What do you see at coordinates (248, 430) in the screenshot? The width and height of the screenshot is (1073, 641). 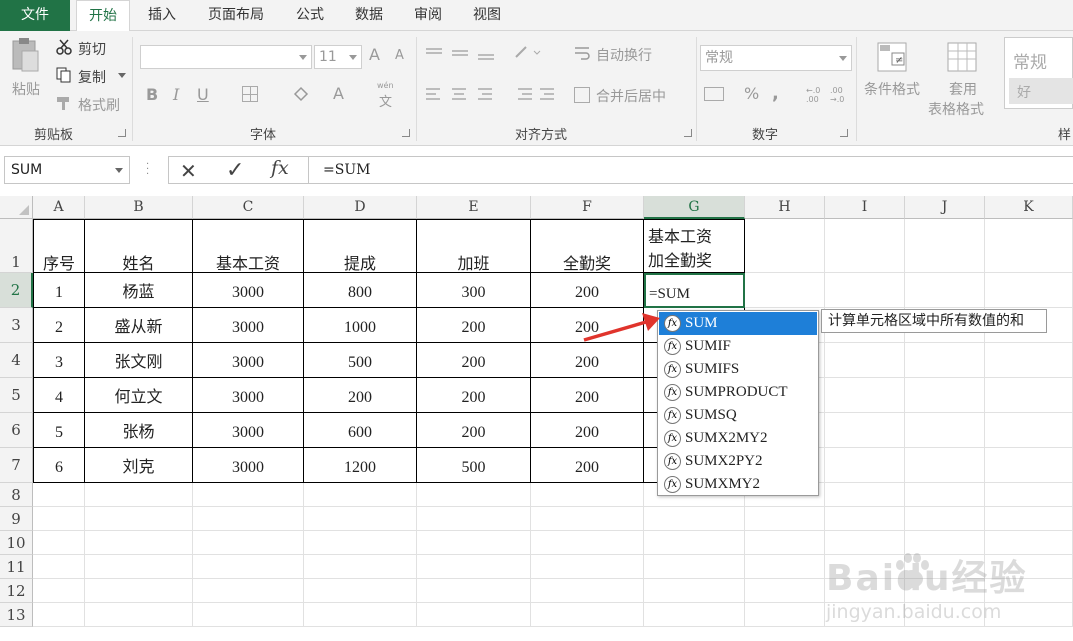 I see `cell-c6: 3000` at bounding box center [248, 430].